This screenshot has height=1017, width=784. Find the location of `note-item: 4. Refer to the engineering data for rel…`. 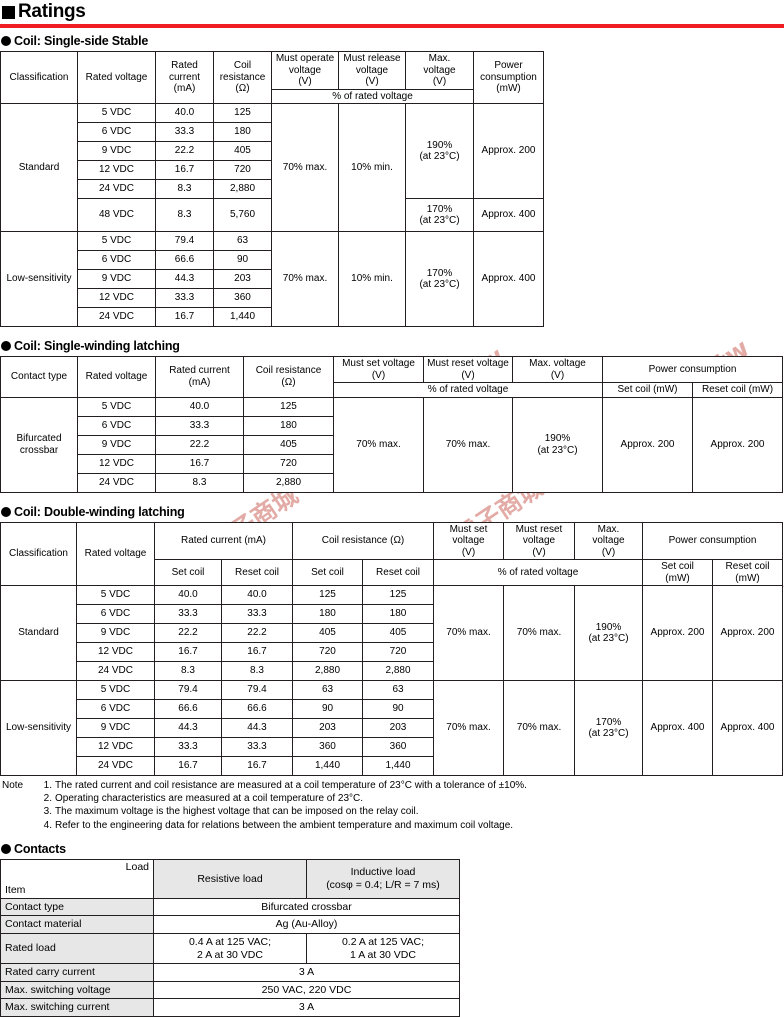

note-item: 4. Refer to the engineering data for rel… is located at coordinates (393, 825).